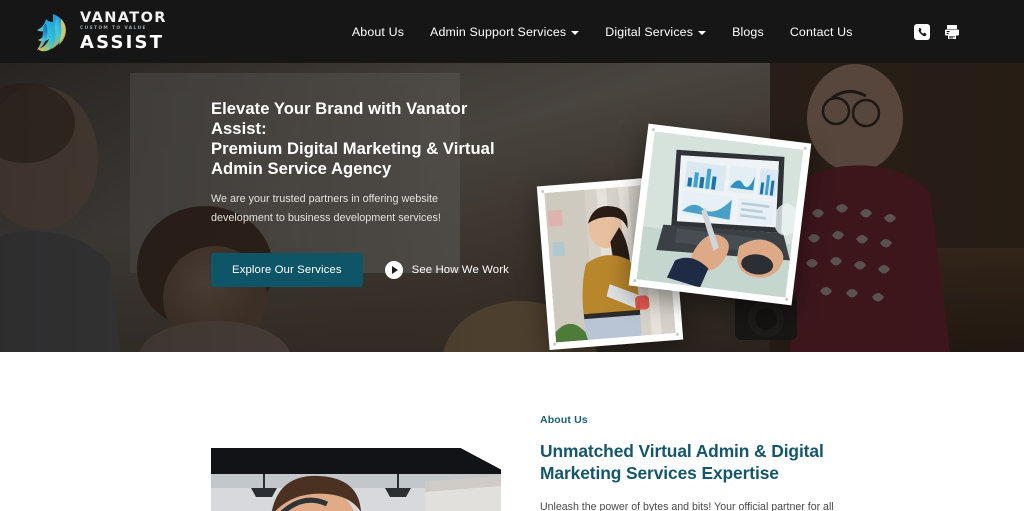 Image resolution: width=1024 pixels, height=511 pixels. I want to click on about-title-line-2: Marketing Services Expertise, so click(659, 473).